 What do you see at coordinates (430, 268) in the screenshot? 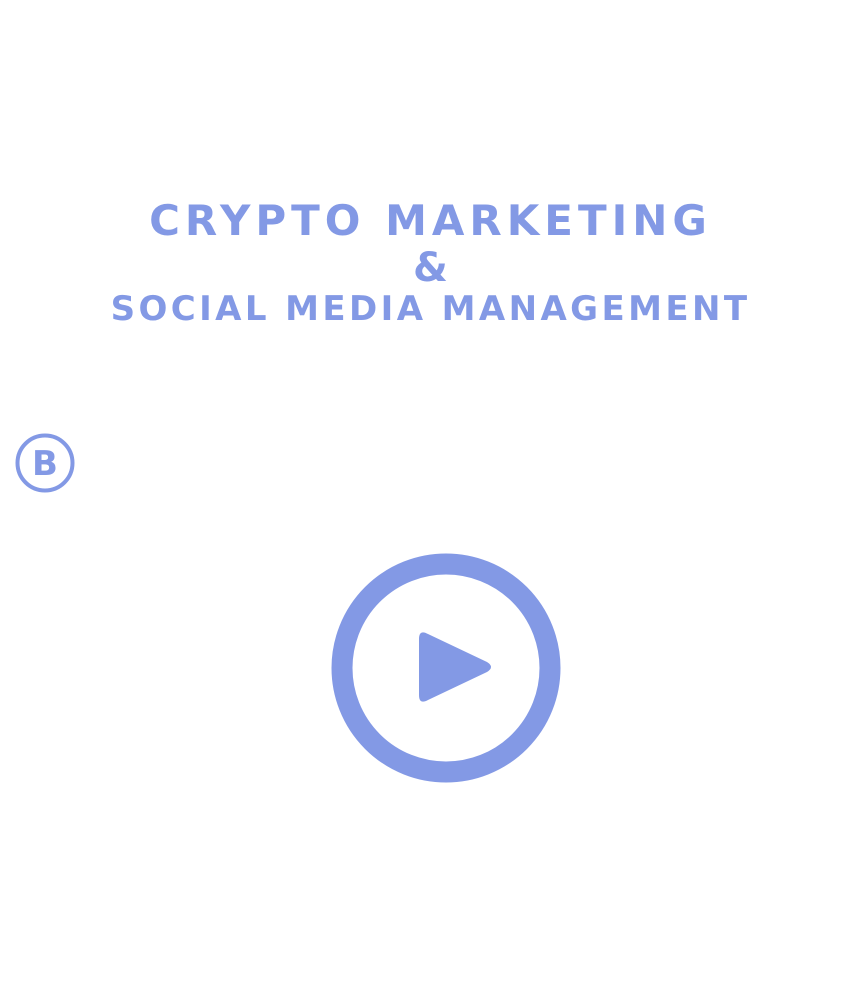
I see `hero-title-ampersand: &` at bounding box center [430, 268].